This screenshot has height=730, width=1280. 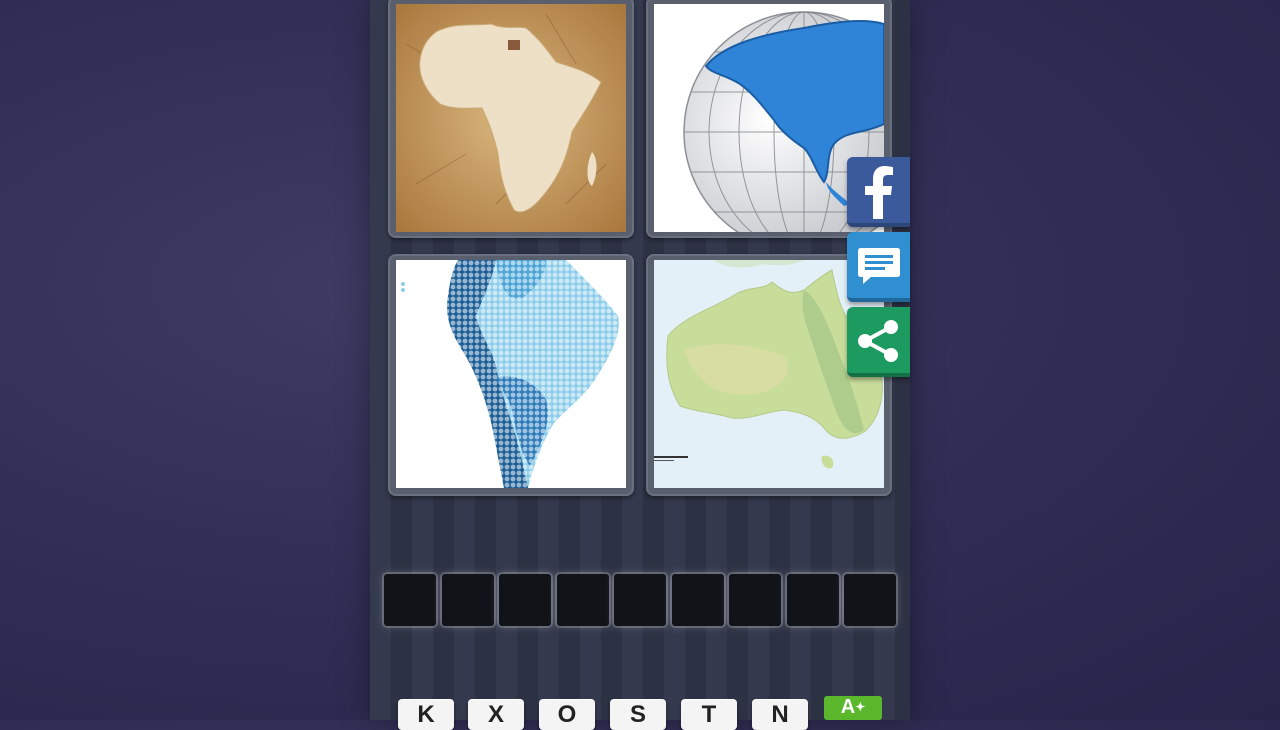 What do you see at coordinates (426, 715) in the screenshot?
I see `letter-key: K` at bounding box center [426, 715].